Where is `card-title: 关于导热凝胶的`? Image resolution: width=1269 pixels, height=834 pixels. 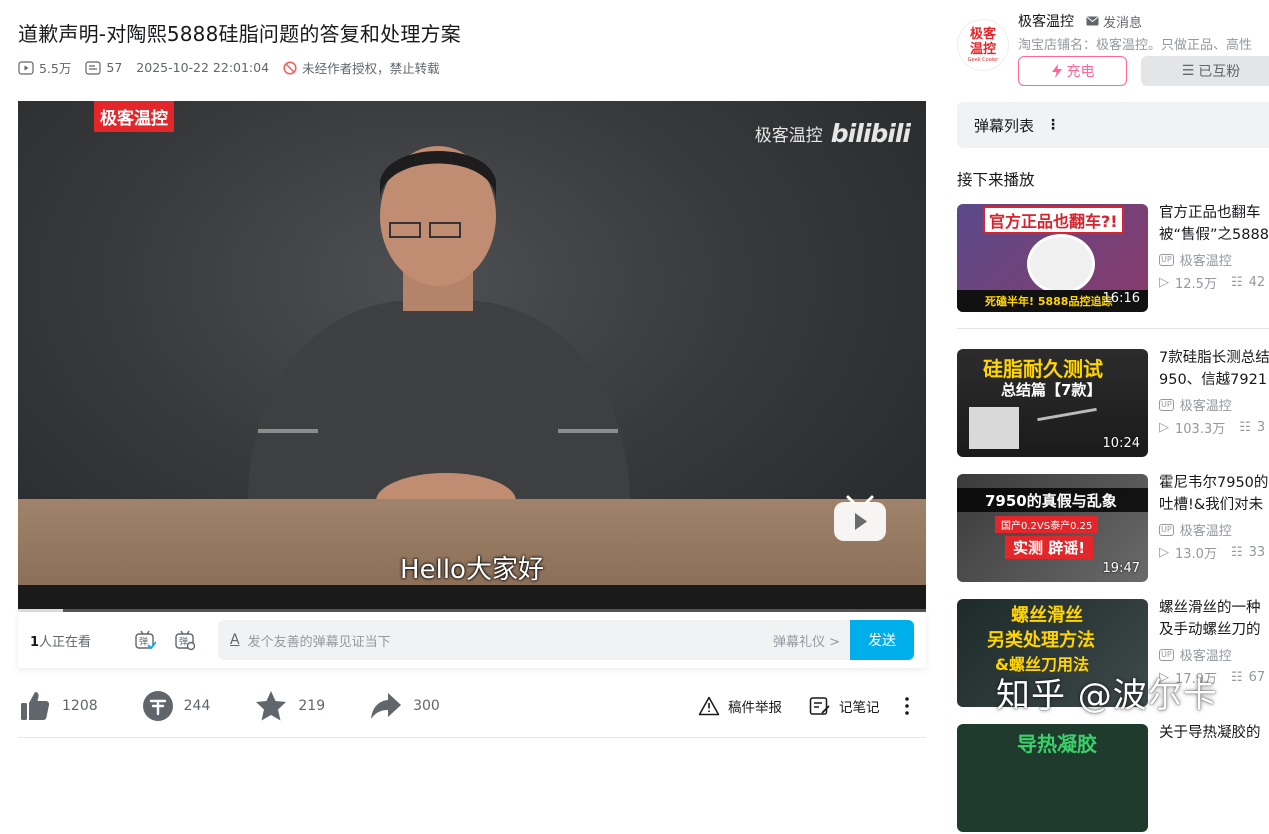
card-title: 关于导热凝胶的 is located at coordinates (1214, 733).